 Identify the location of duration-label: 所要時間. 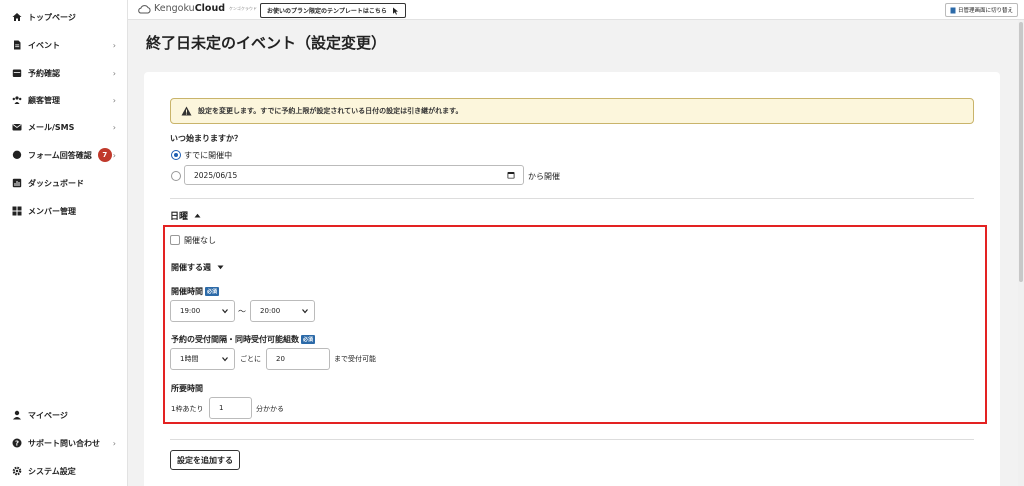
(187, 388).